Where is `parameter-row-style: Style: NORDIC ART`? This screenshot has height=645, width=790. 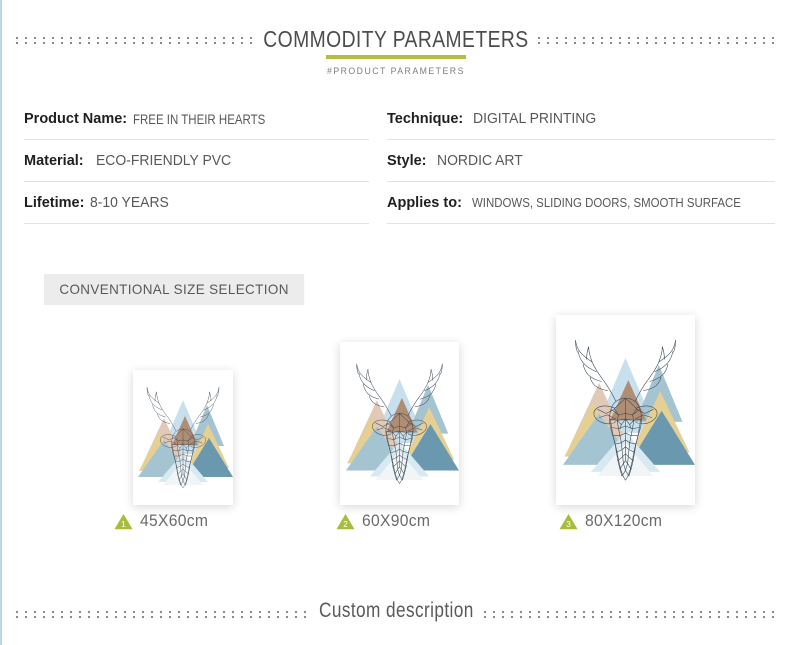
parameter-row-style: Style: NORDIC ART is located at coordinates (581, 161).